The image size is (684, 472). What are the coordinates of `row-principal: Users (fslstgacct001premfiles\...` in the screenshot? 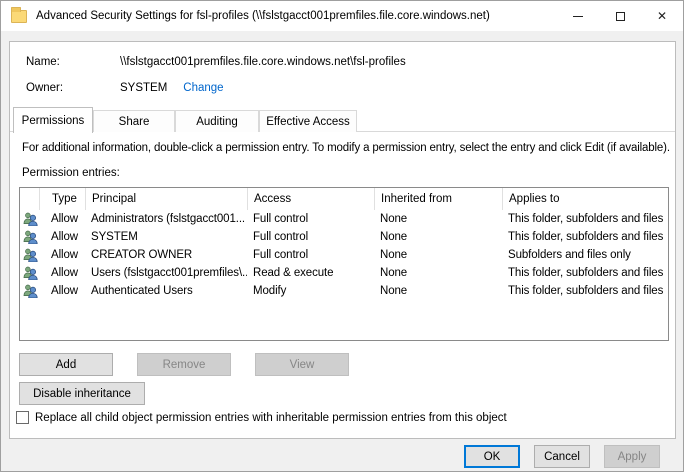 It's located at (169, 273).